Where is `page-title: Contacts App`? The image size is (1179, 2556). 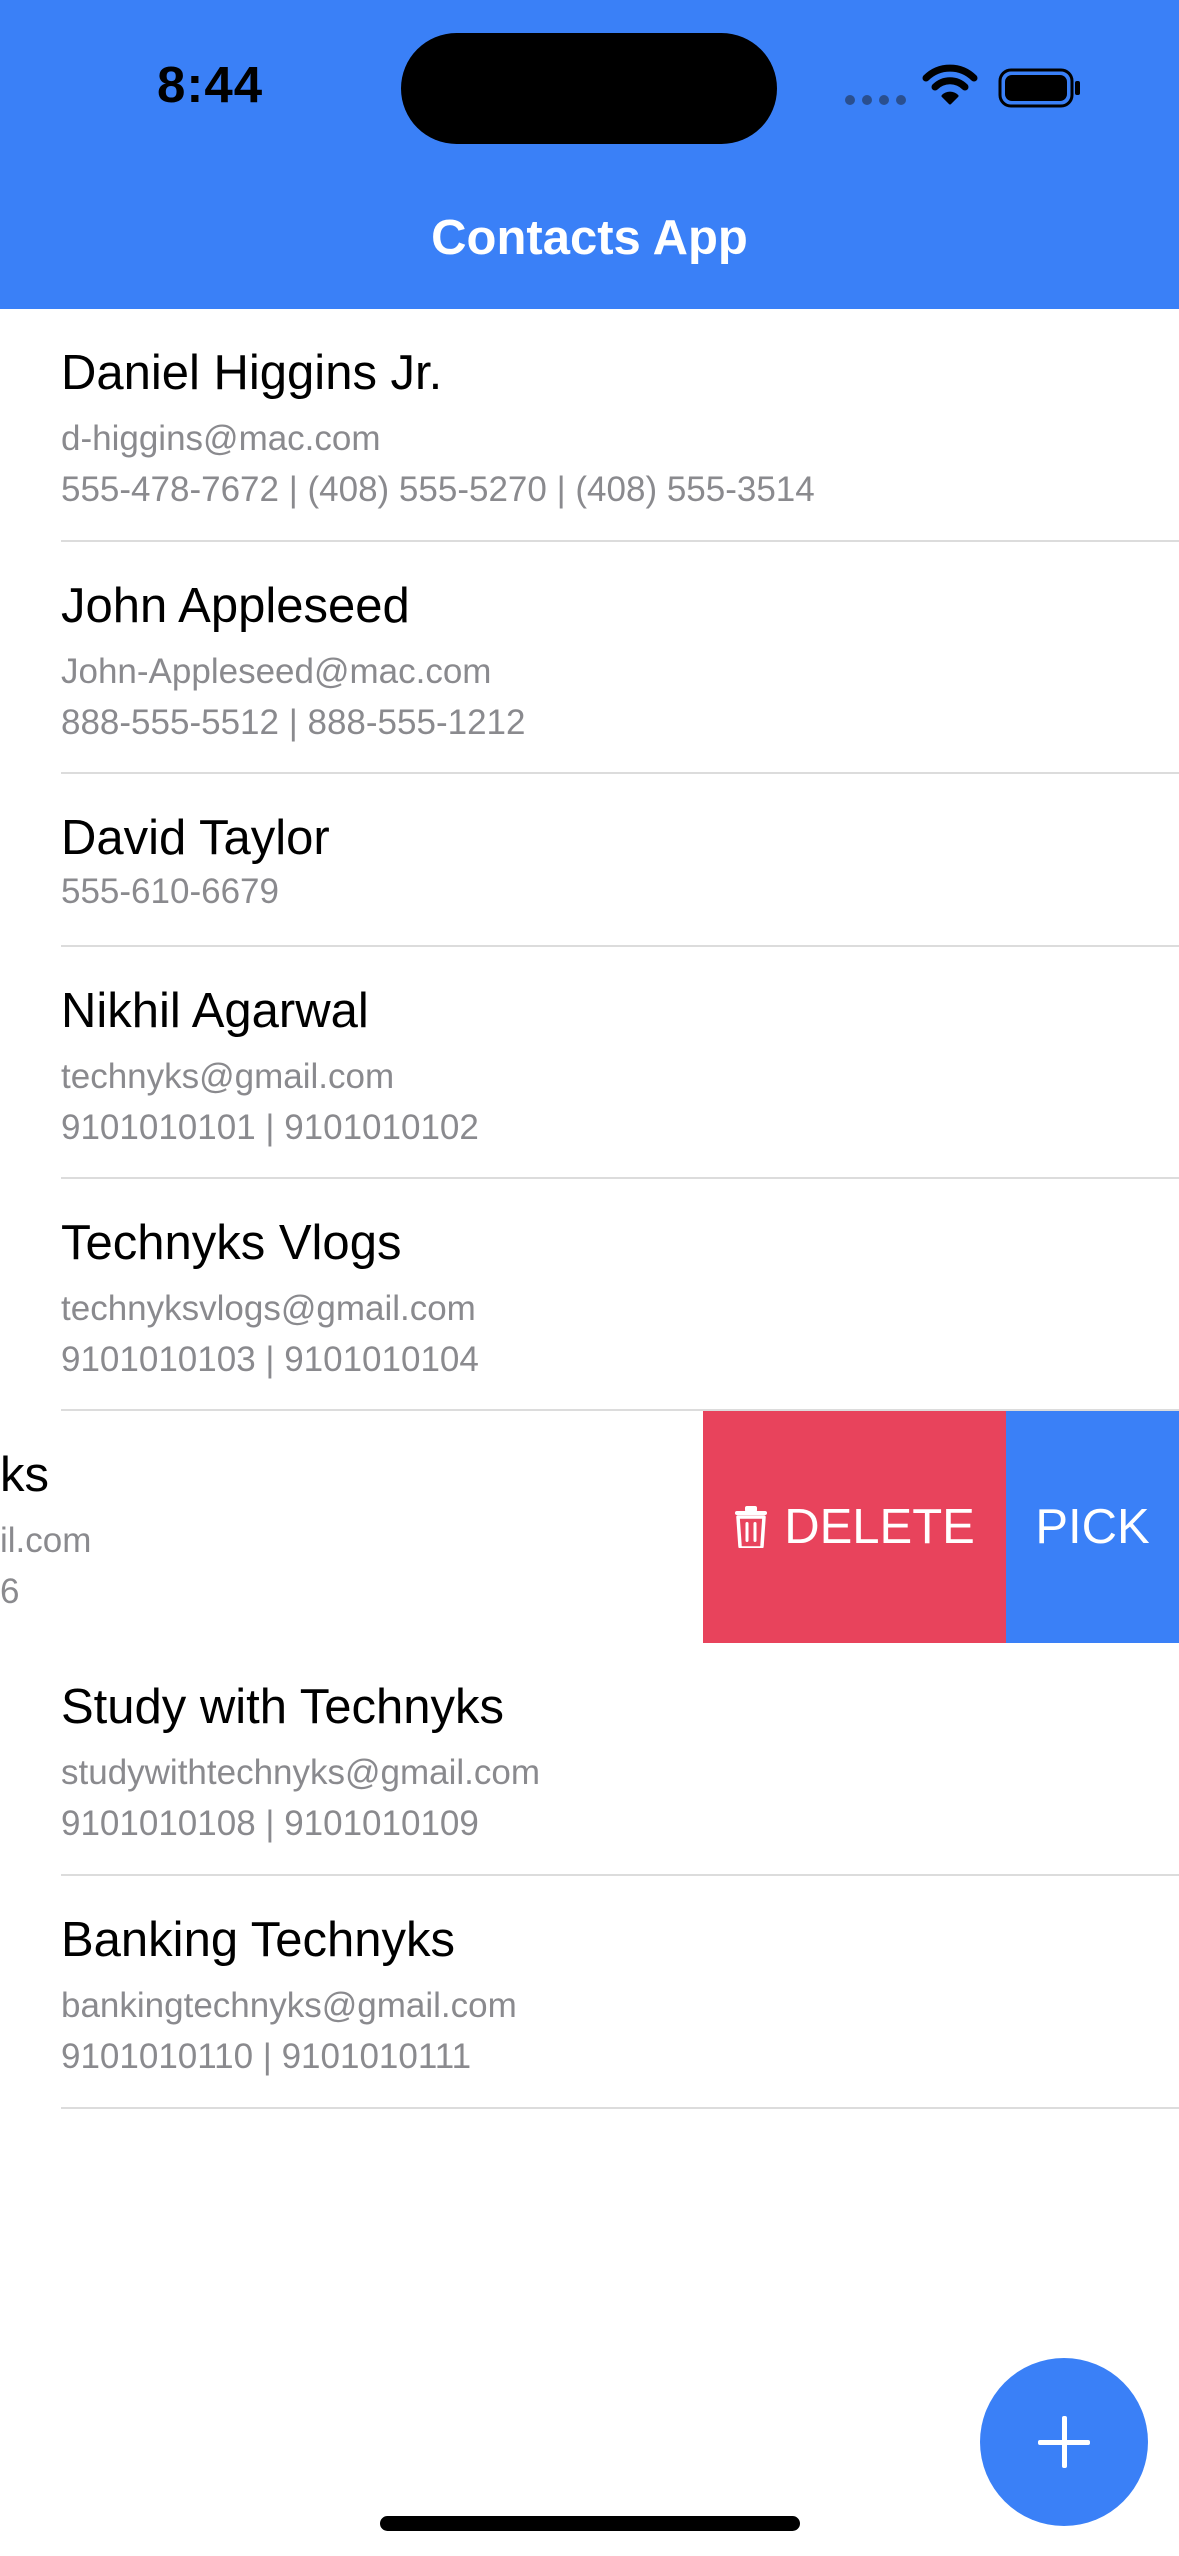
page-title: Contacts App is located at coordinates (589, 238).